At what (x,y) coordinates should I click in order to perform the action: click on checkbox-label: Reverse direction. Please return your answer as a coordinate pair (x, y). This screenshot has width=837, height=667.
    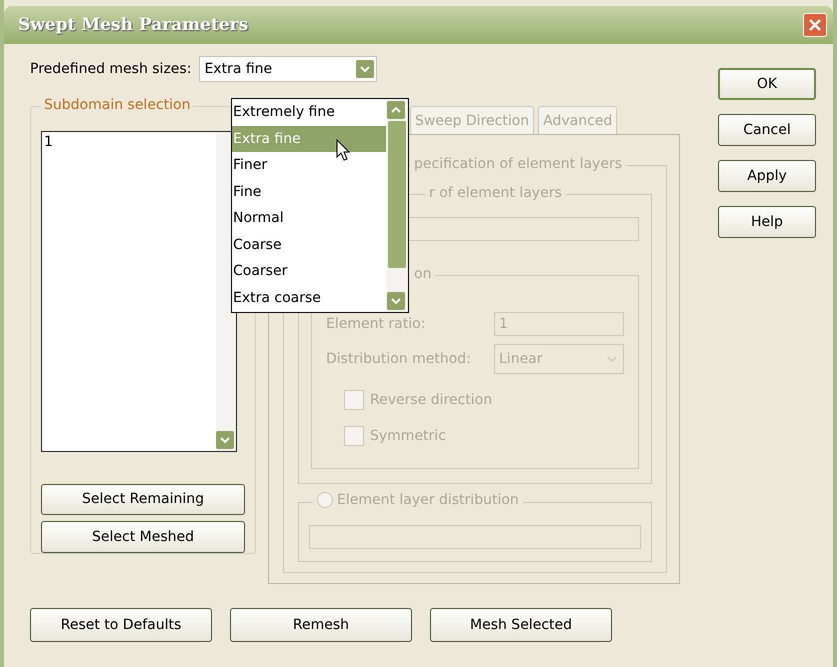
    Looking at the image, I should click on (431, 400).